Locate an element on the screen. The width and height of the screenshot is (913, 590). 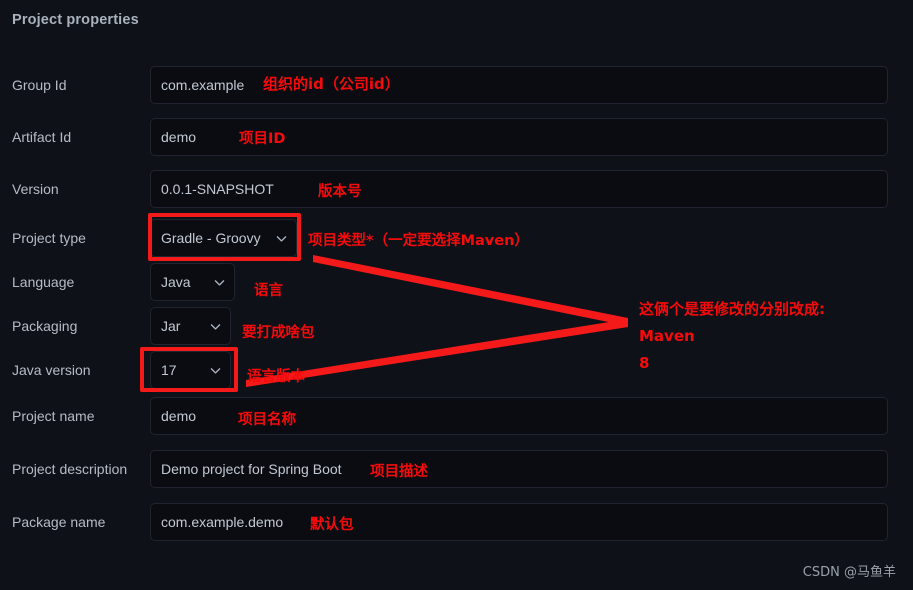
select-packaging-value: Jar is located at coordinates (171, 326).